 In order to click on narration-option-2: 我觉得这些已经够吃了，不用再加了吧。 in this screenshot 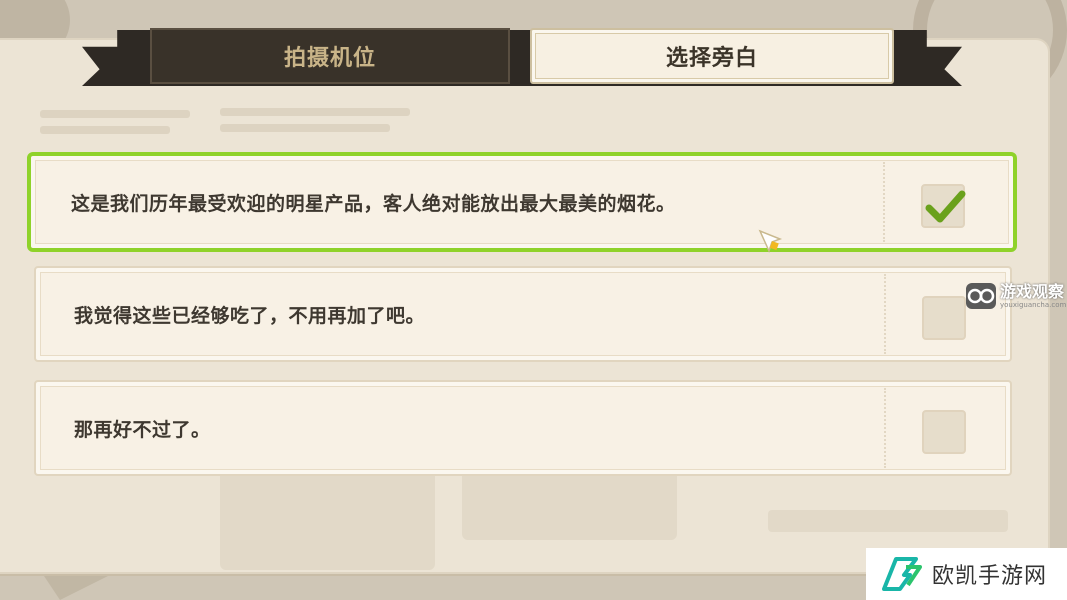, I will do `click(523, 314)`.